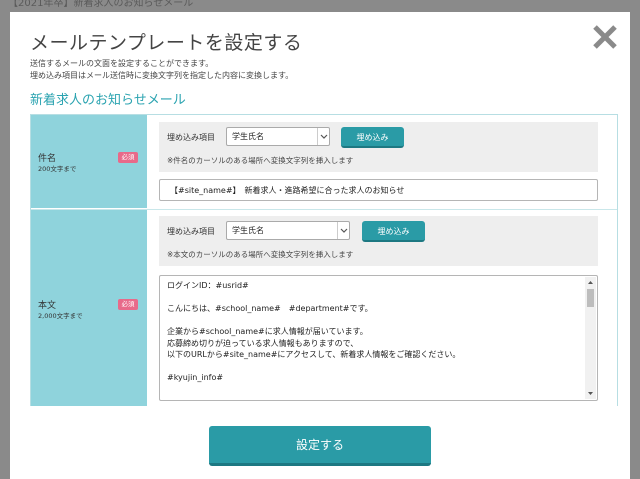  I want to click on subject-label-cell: 件名 200文字まで 必須, so click(89, 161).